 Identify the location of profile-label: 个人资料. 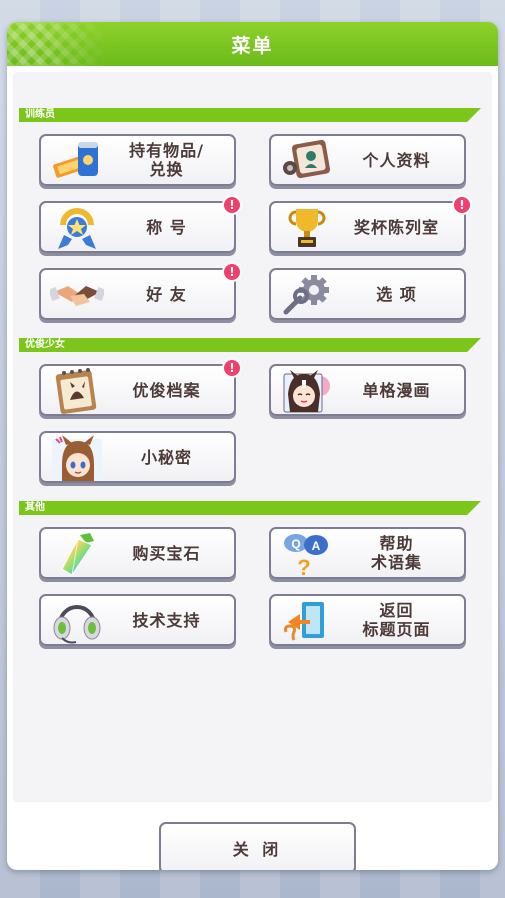
(396, 160).